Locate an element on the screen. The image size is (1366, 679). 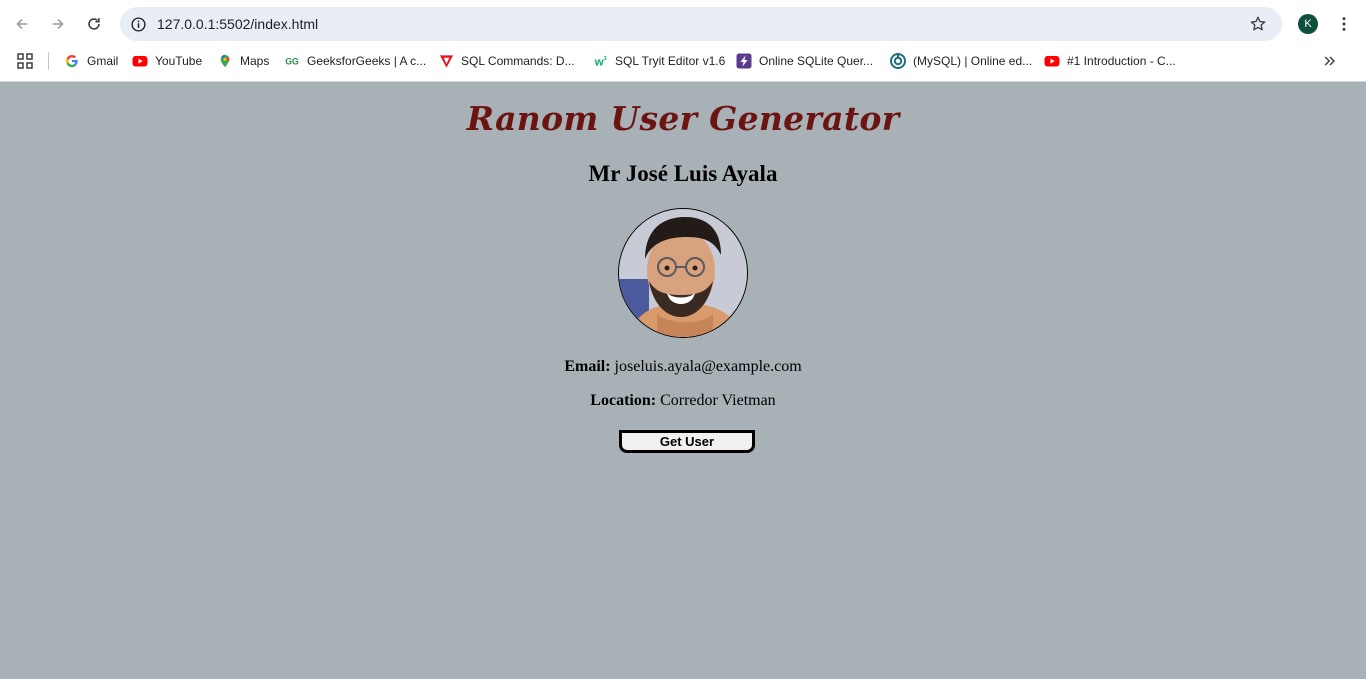
bookmark-youtube: YouTube is located at coordinates (167, 61).